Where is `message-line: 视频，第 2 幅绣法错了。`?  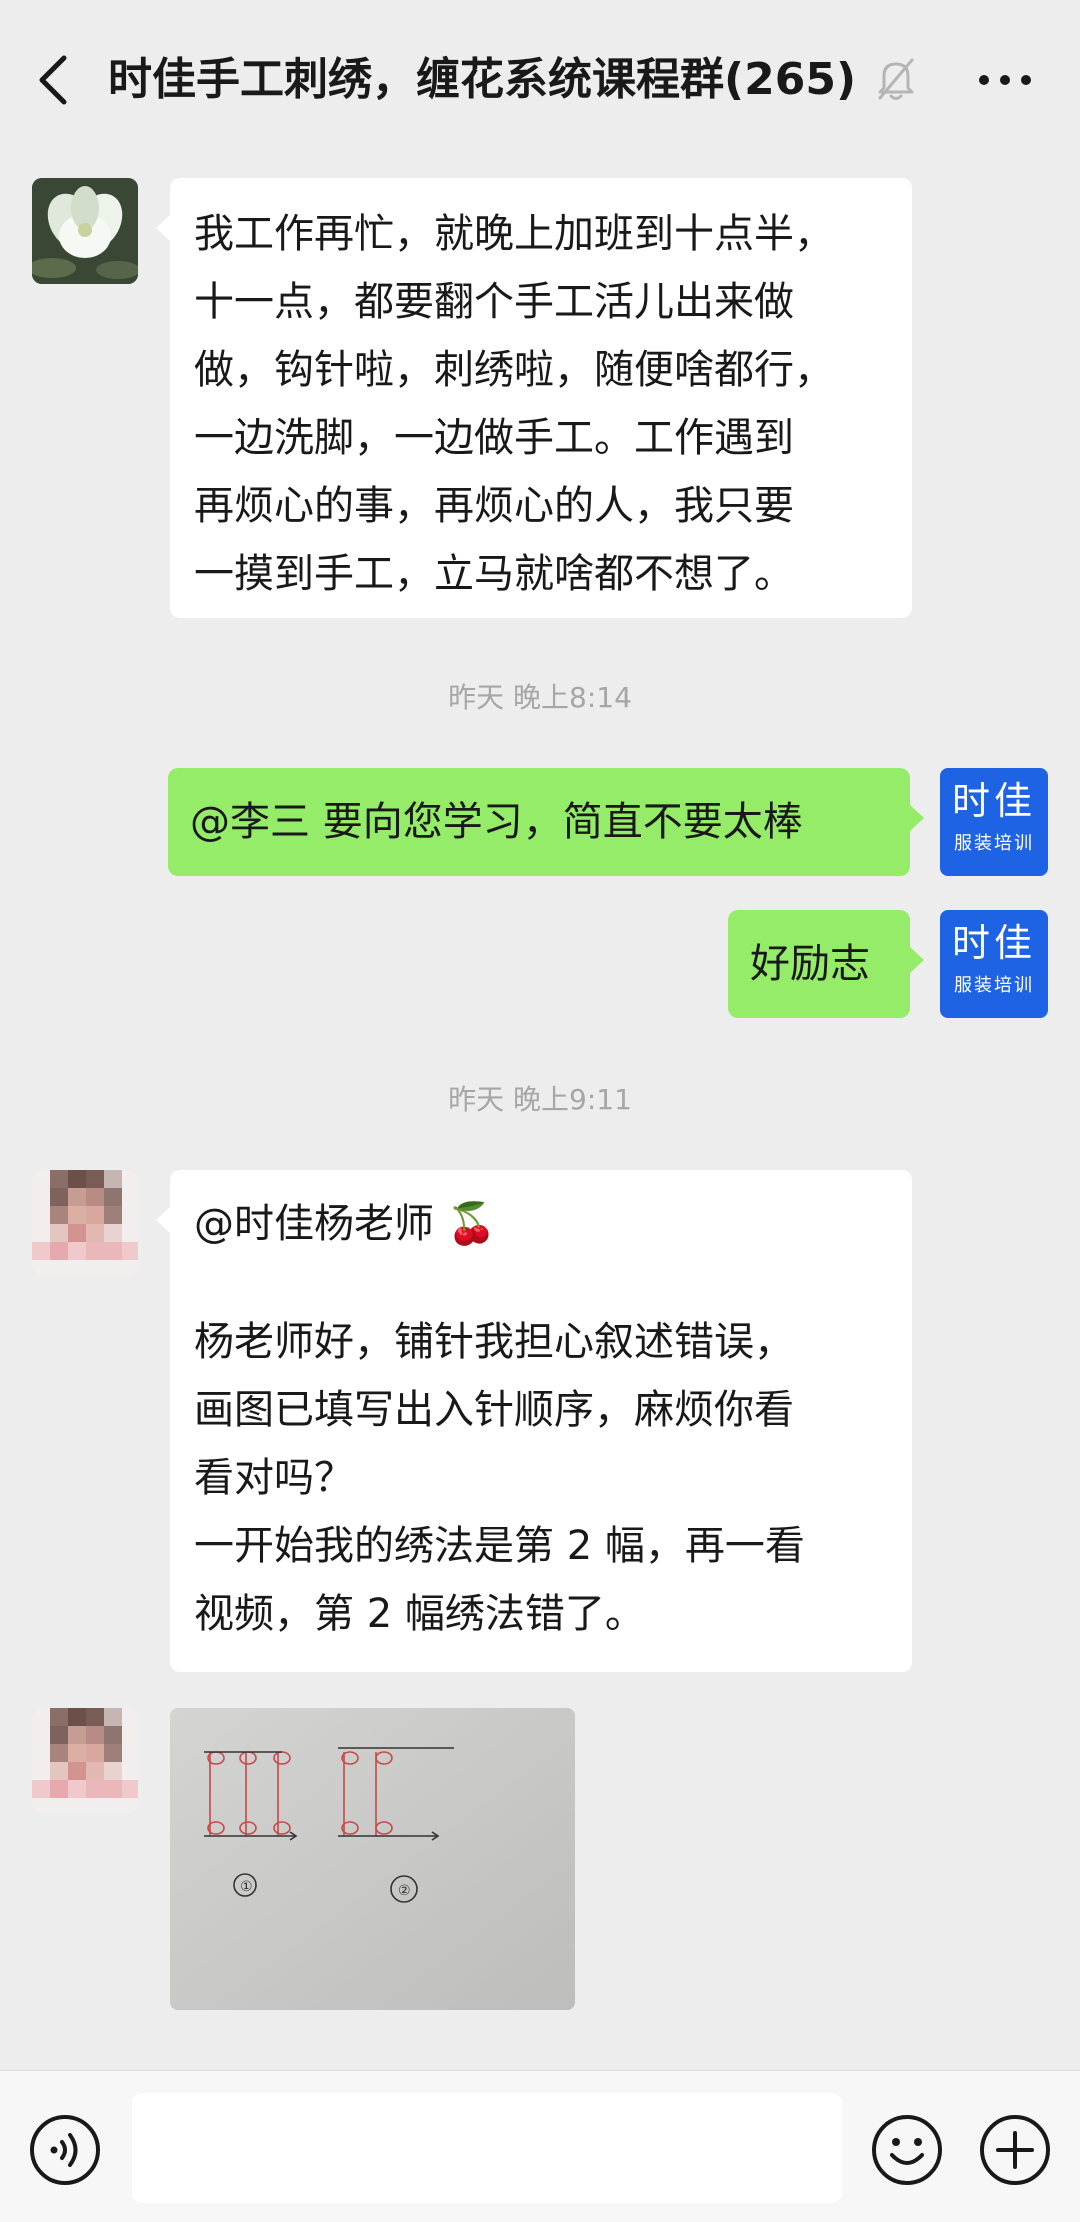
message-line: 视频，第 2 幅绣法错了。 is located at coordinates (419, 1614).